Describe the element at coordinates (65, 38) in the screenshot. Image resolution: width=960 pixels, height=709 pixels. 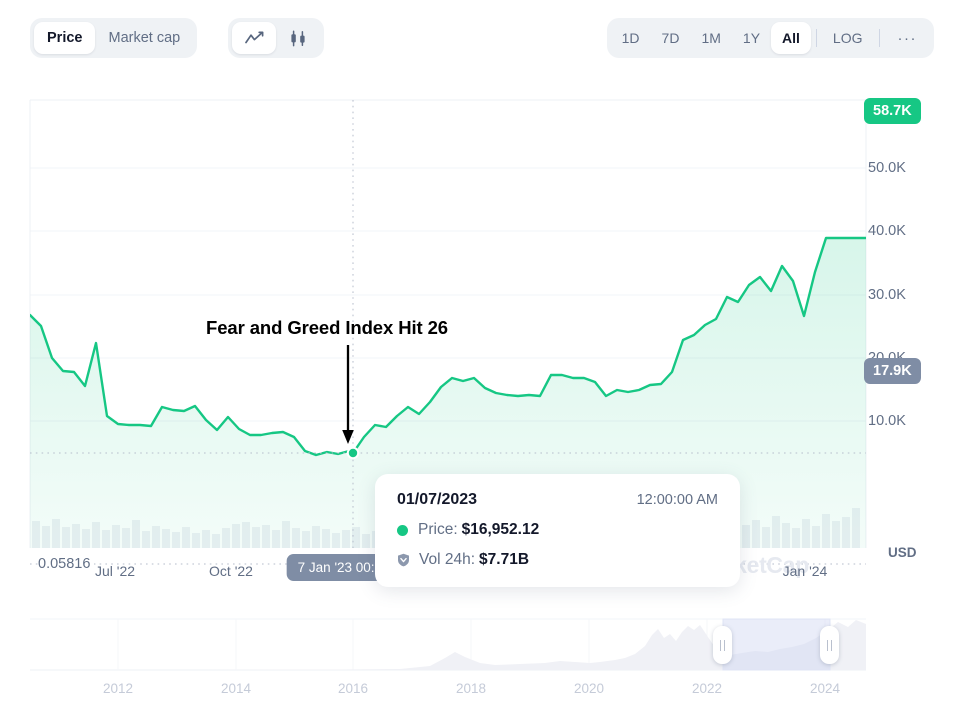
I see `tab-price: Price` at that location.